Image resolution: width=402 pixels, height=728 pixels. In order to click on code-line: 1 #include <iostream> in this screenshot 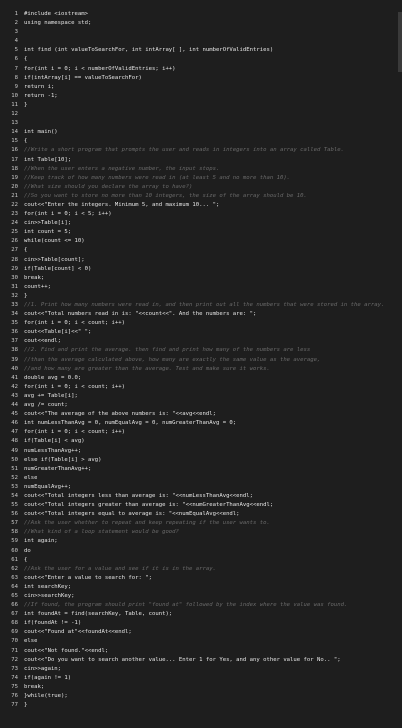, I will do `click(201, 14)`.